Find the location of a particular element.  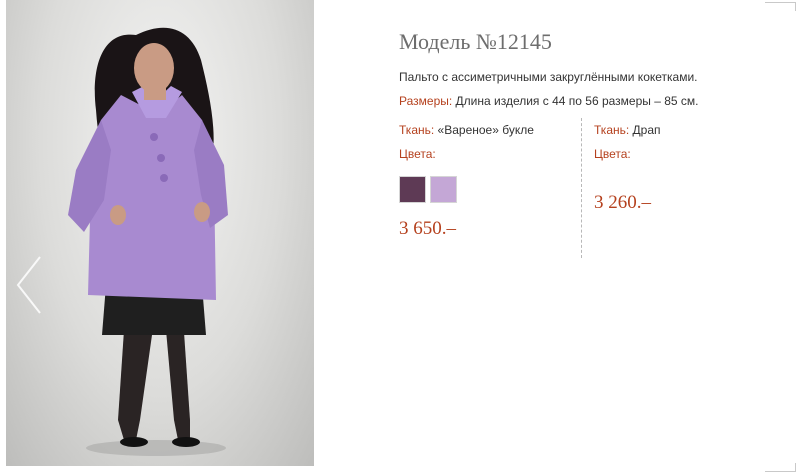

price: 3 650.– is located at coordinates (427, 228).